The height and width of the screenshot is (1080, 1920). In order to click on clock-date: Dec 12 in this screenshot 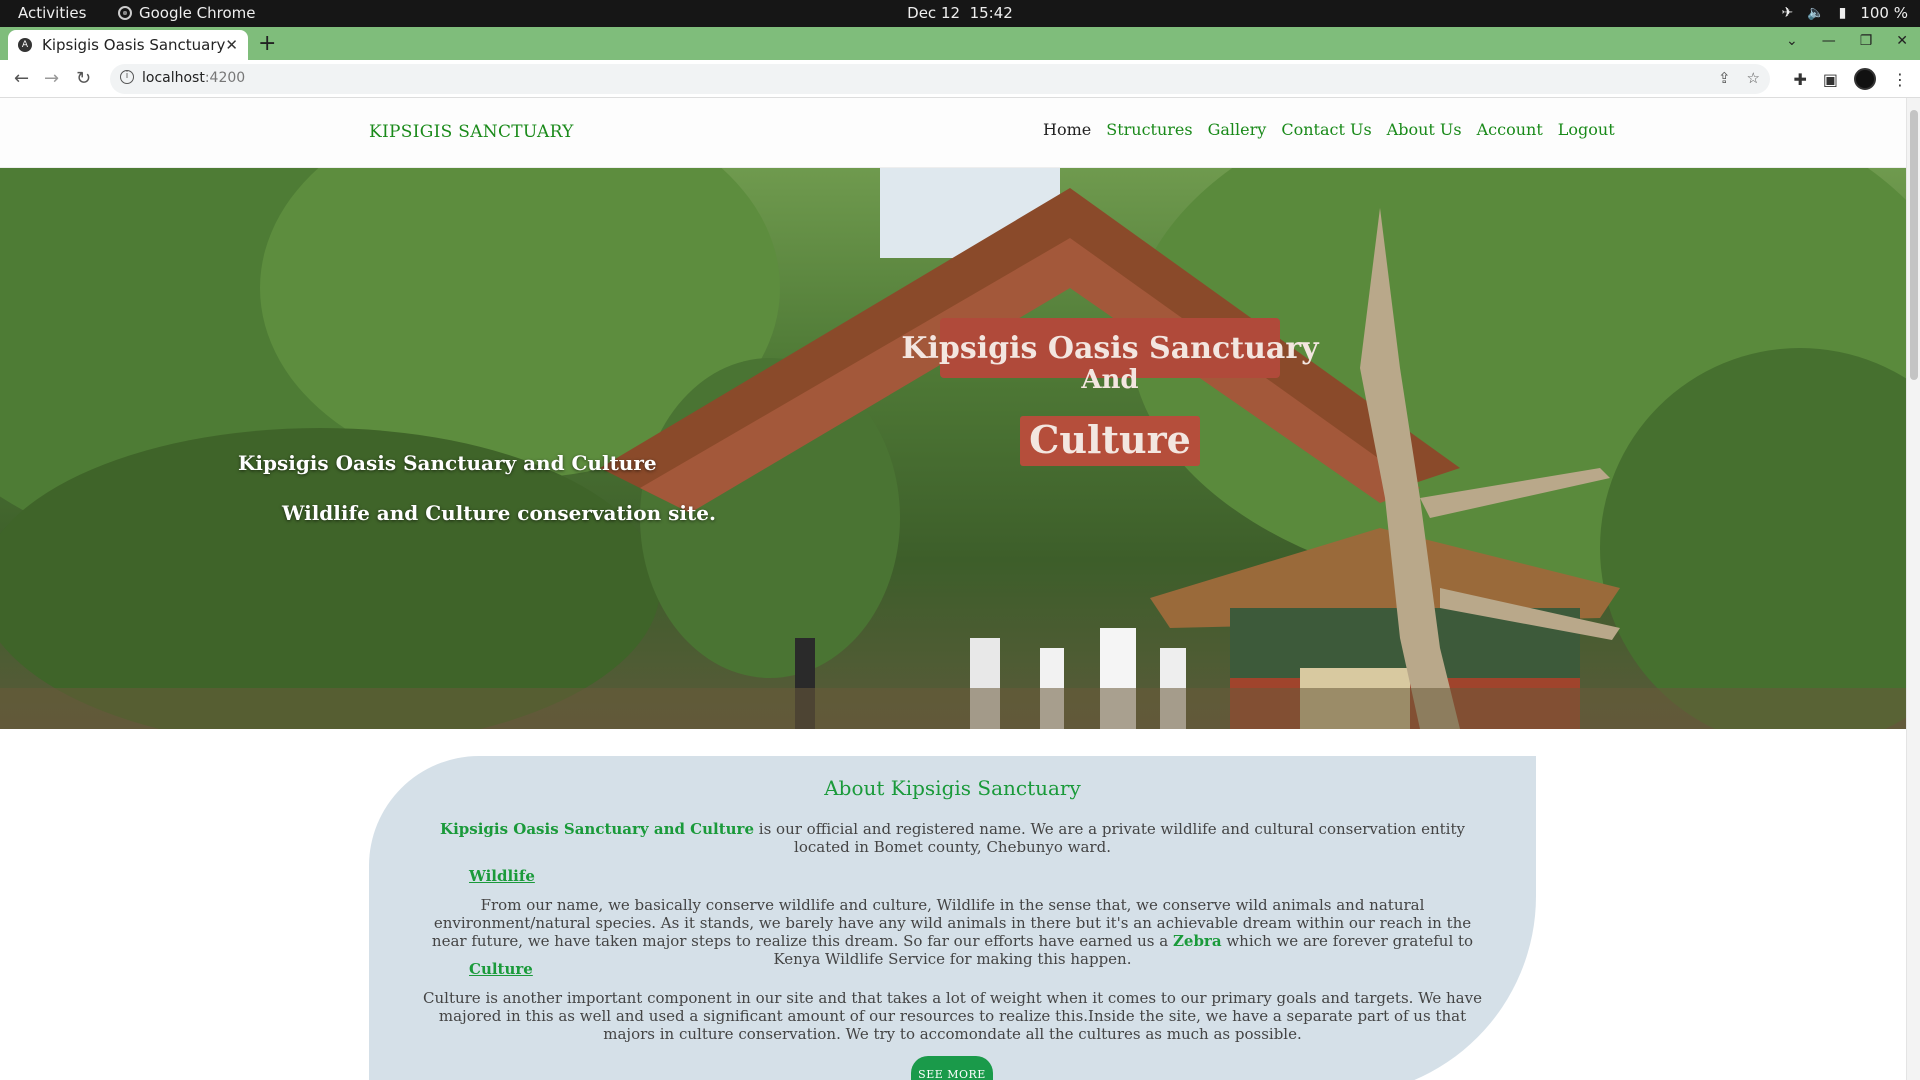, I will do `click(933, 13)`.